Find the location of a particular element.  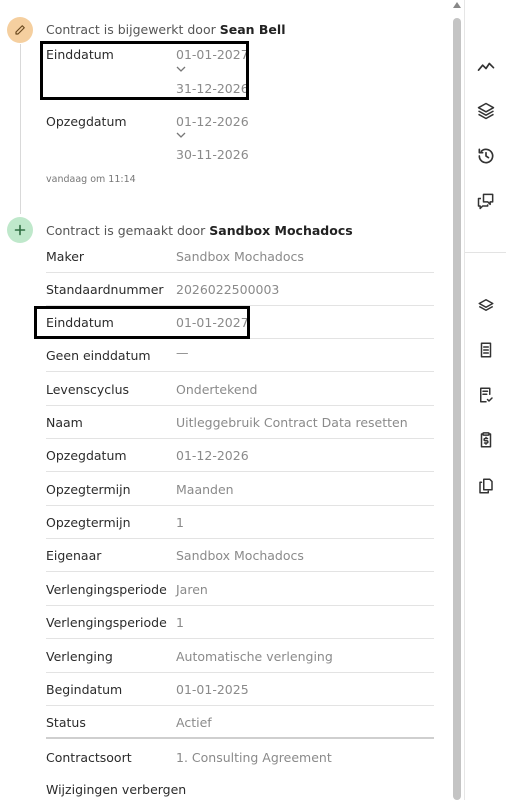

event-header-prefix: Contract is bijgewerkt door is located at coordinates (131, 29).